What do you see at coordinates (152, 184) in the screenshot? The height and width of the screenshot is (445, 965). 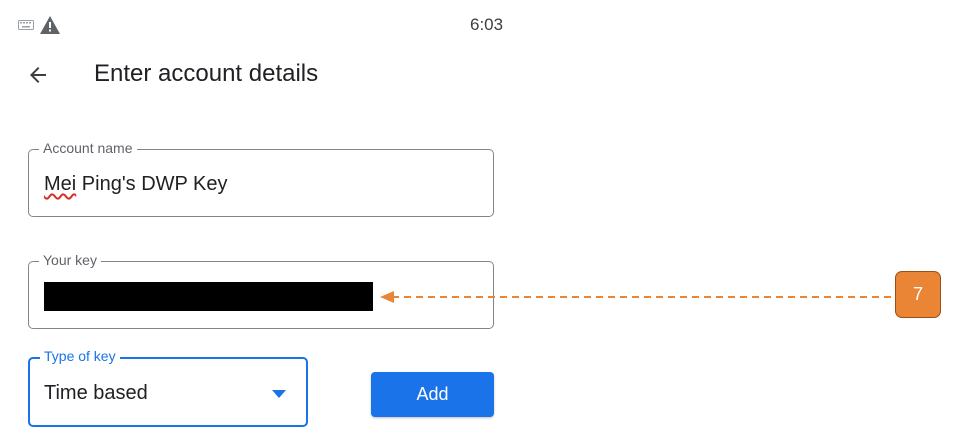 I see `account-name-rest: Ping's DWP Key` at bounding box center [152, 184].